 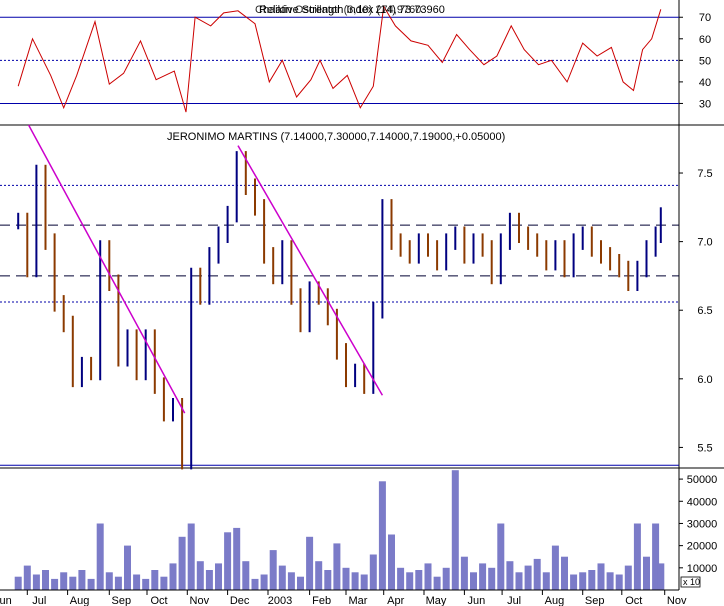 I want to click on volume-ytick-label: 20000, so click(x=702, y=547).